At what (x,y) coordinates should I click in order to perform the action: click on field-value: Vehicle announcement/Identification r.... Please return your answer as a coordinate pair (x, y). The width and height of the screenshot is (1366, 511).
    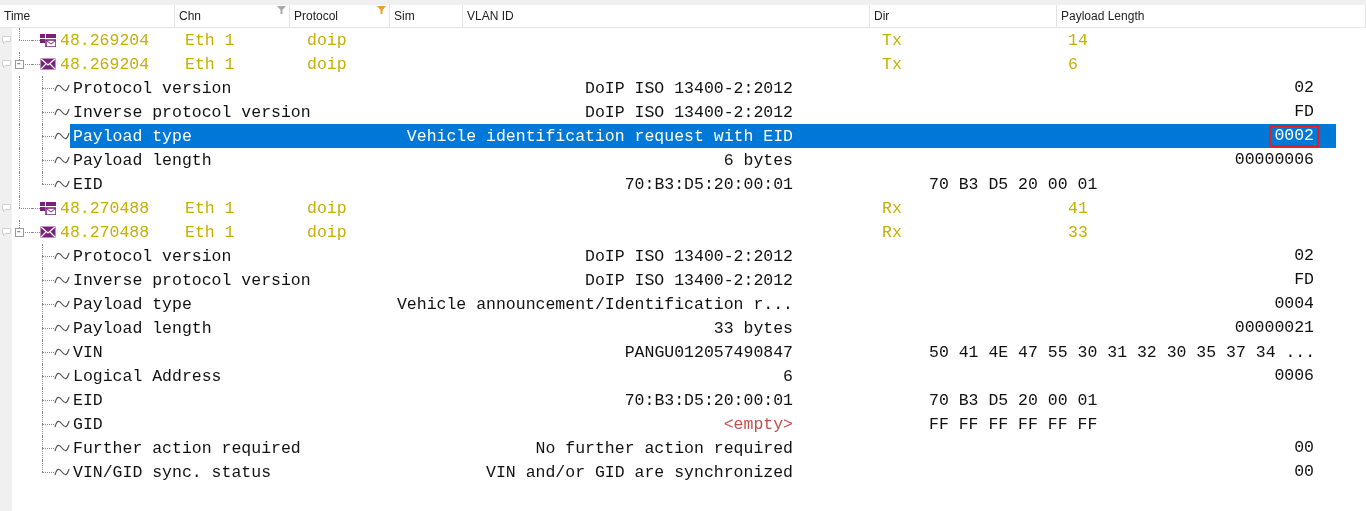
    Looking at the image, I should click on (594, 304).